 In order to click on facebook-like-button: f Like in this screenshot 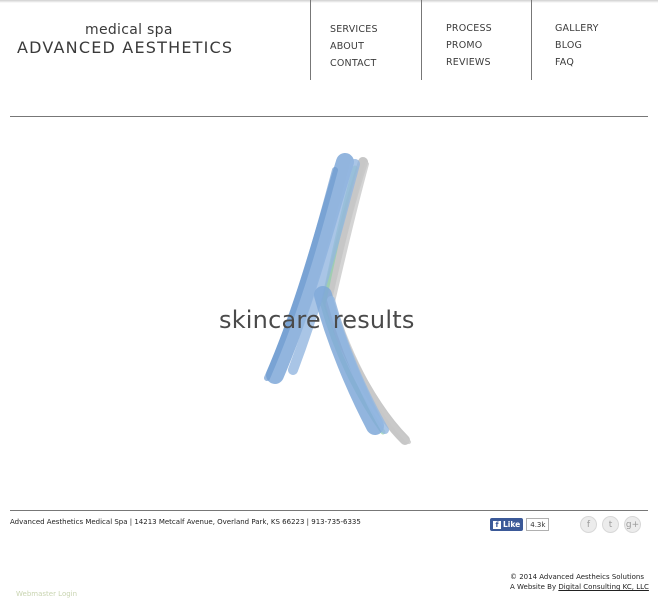, I will do `click(507, 524)`.